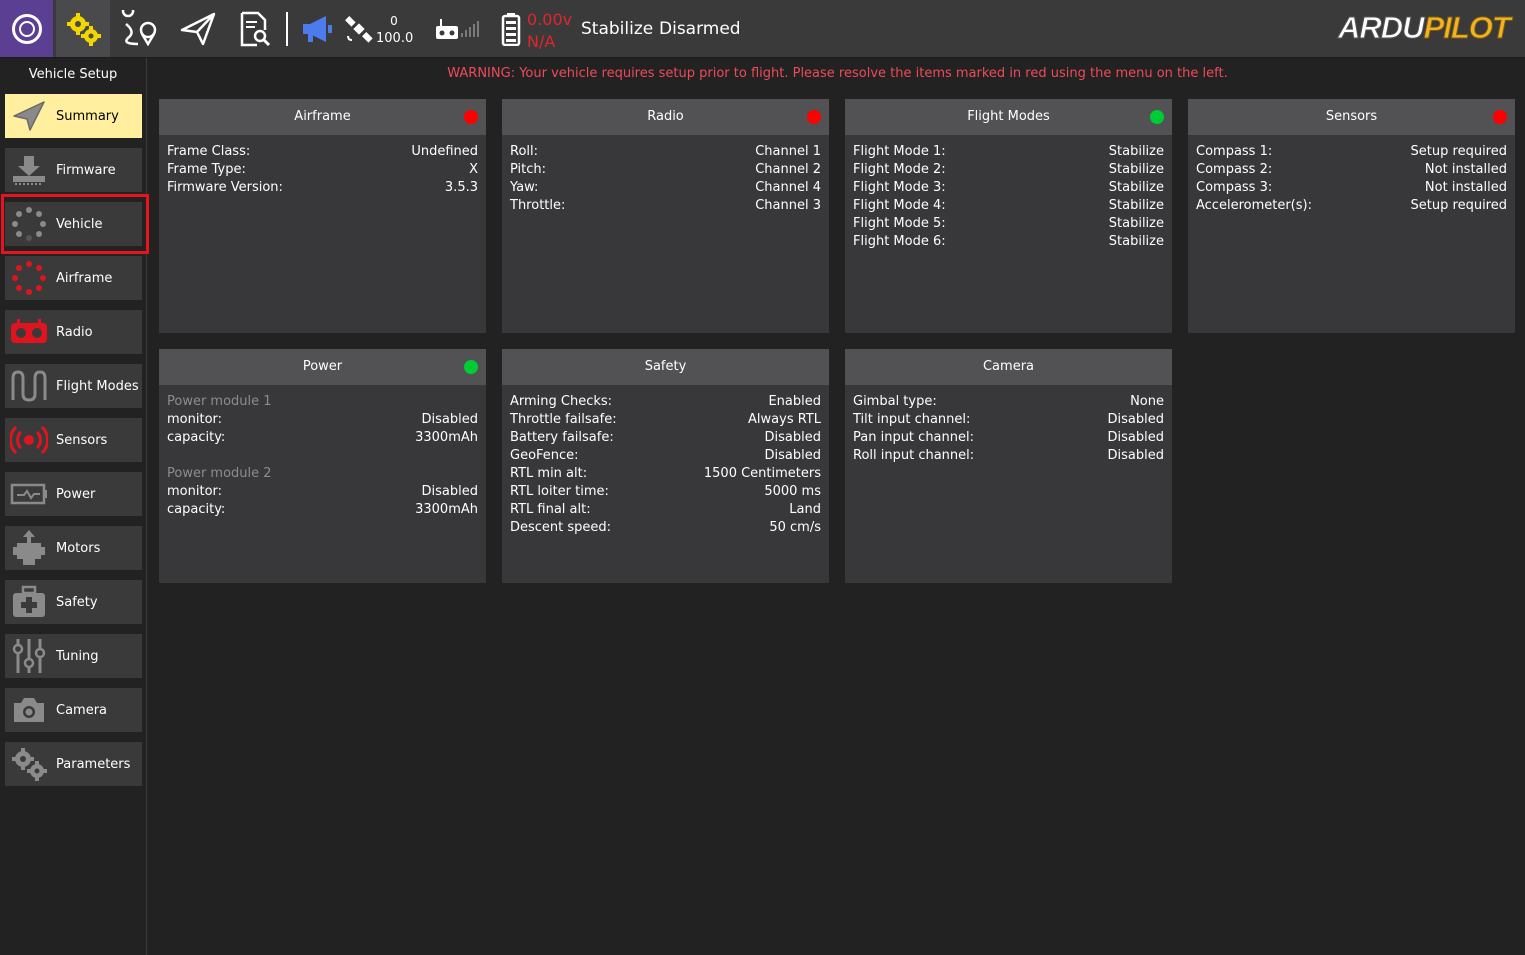  I want to click on sidebar-item-safety: Safety, so click(73, 602).